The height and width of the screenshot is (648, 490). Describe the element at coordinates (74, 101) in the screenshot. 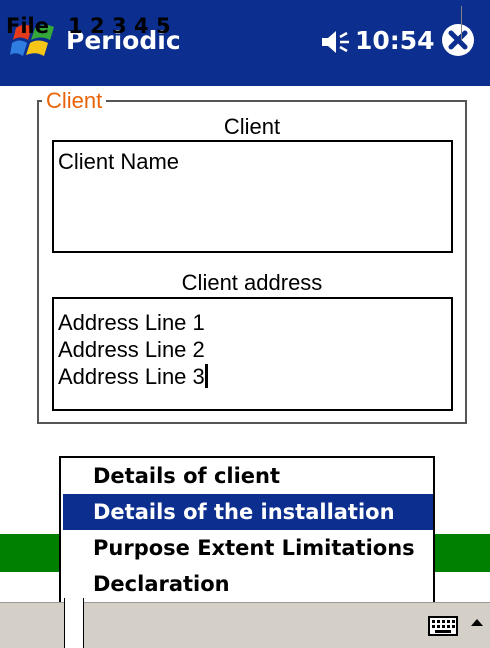

I see `client-group-legend: Client` at that location.